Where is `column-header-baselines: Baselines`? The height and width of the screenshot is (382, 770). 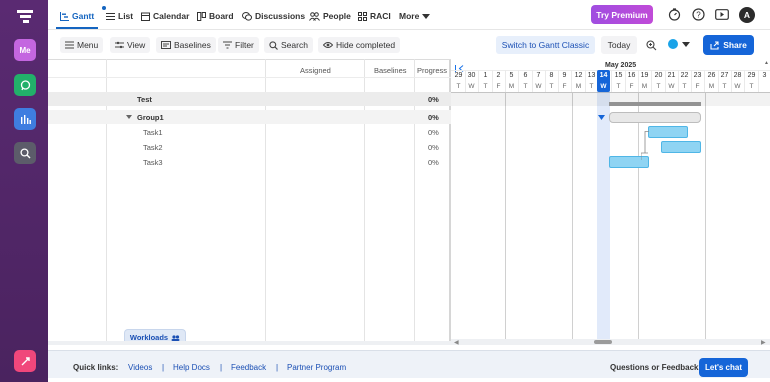
column-header-baselines: Baselines is located at coordinates (390, 70).